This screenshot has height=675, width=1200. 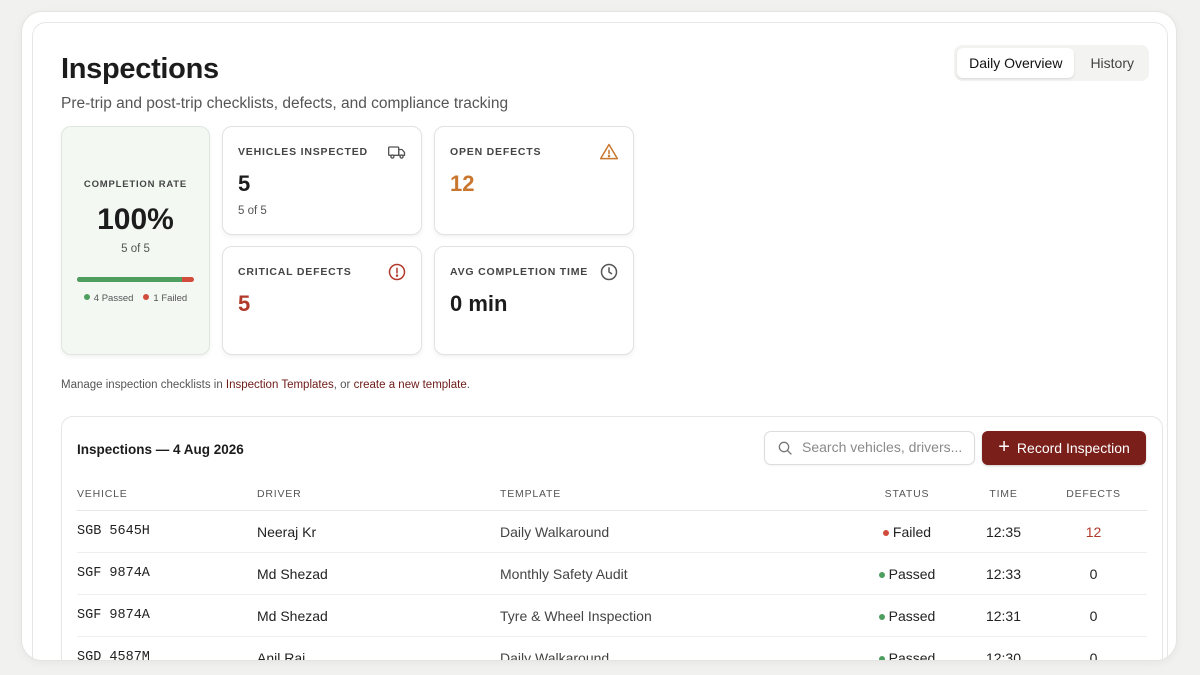 I want to click on row-status-label: Failed, so click(x=912, y=531).